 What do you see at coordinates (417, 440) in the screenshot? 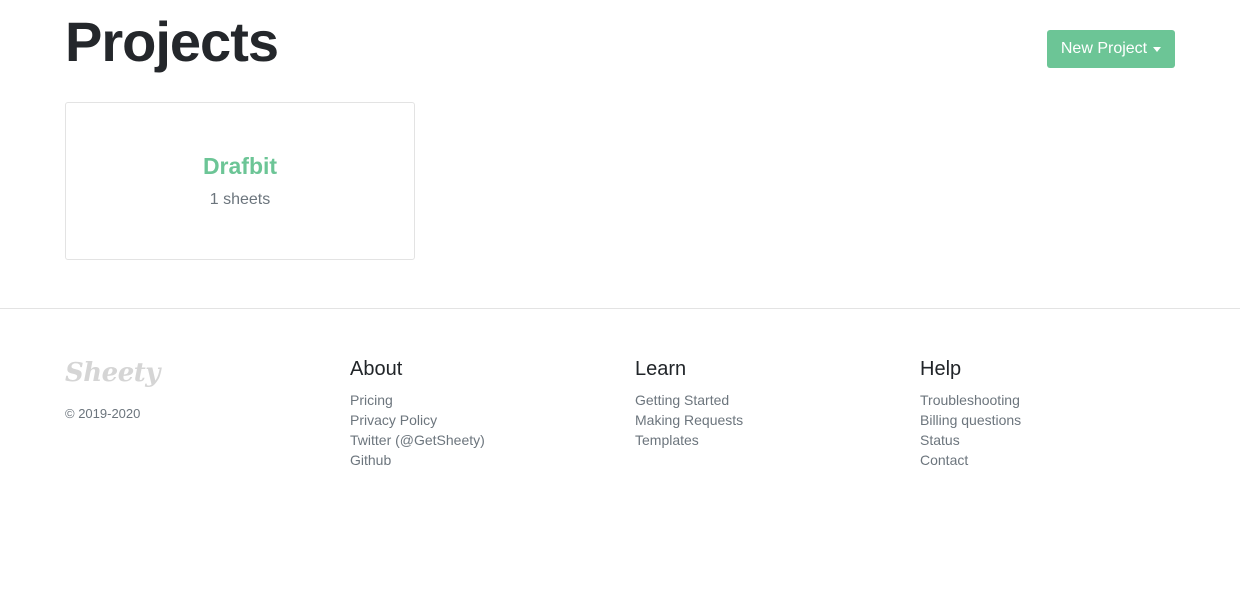
I see `footer-link-twitter: Twitter (@GetSheety)` at bounding box center [417, 440].